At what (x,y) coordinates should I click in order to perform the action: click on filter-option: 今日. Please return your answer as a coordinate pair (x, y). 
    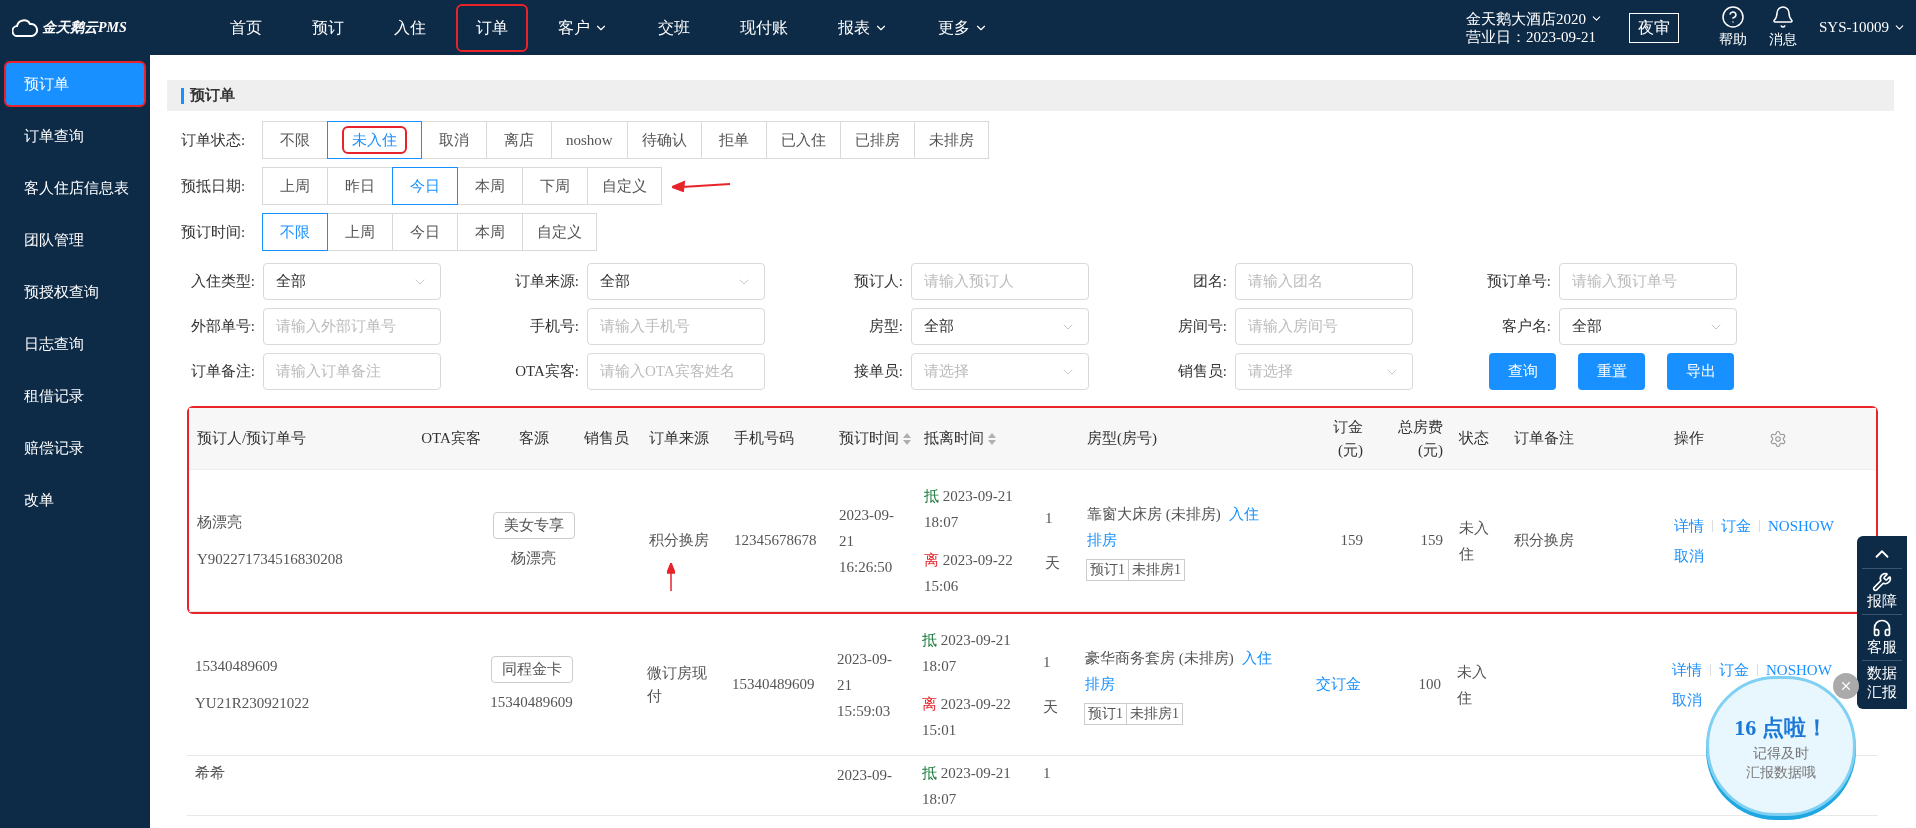
    Looking at the image, I should click on (425, 232).